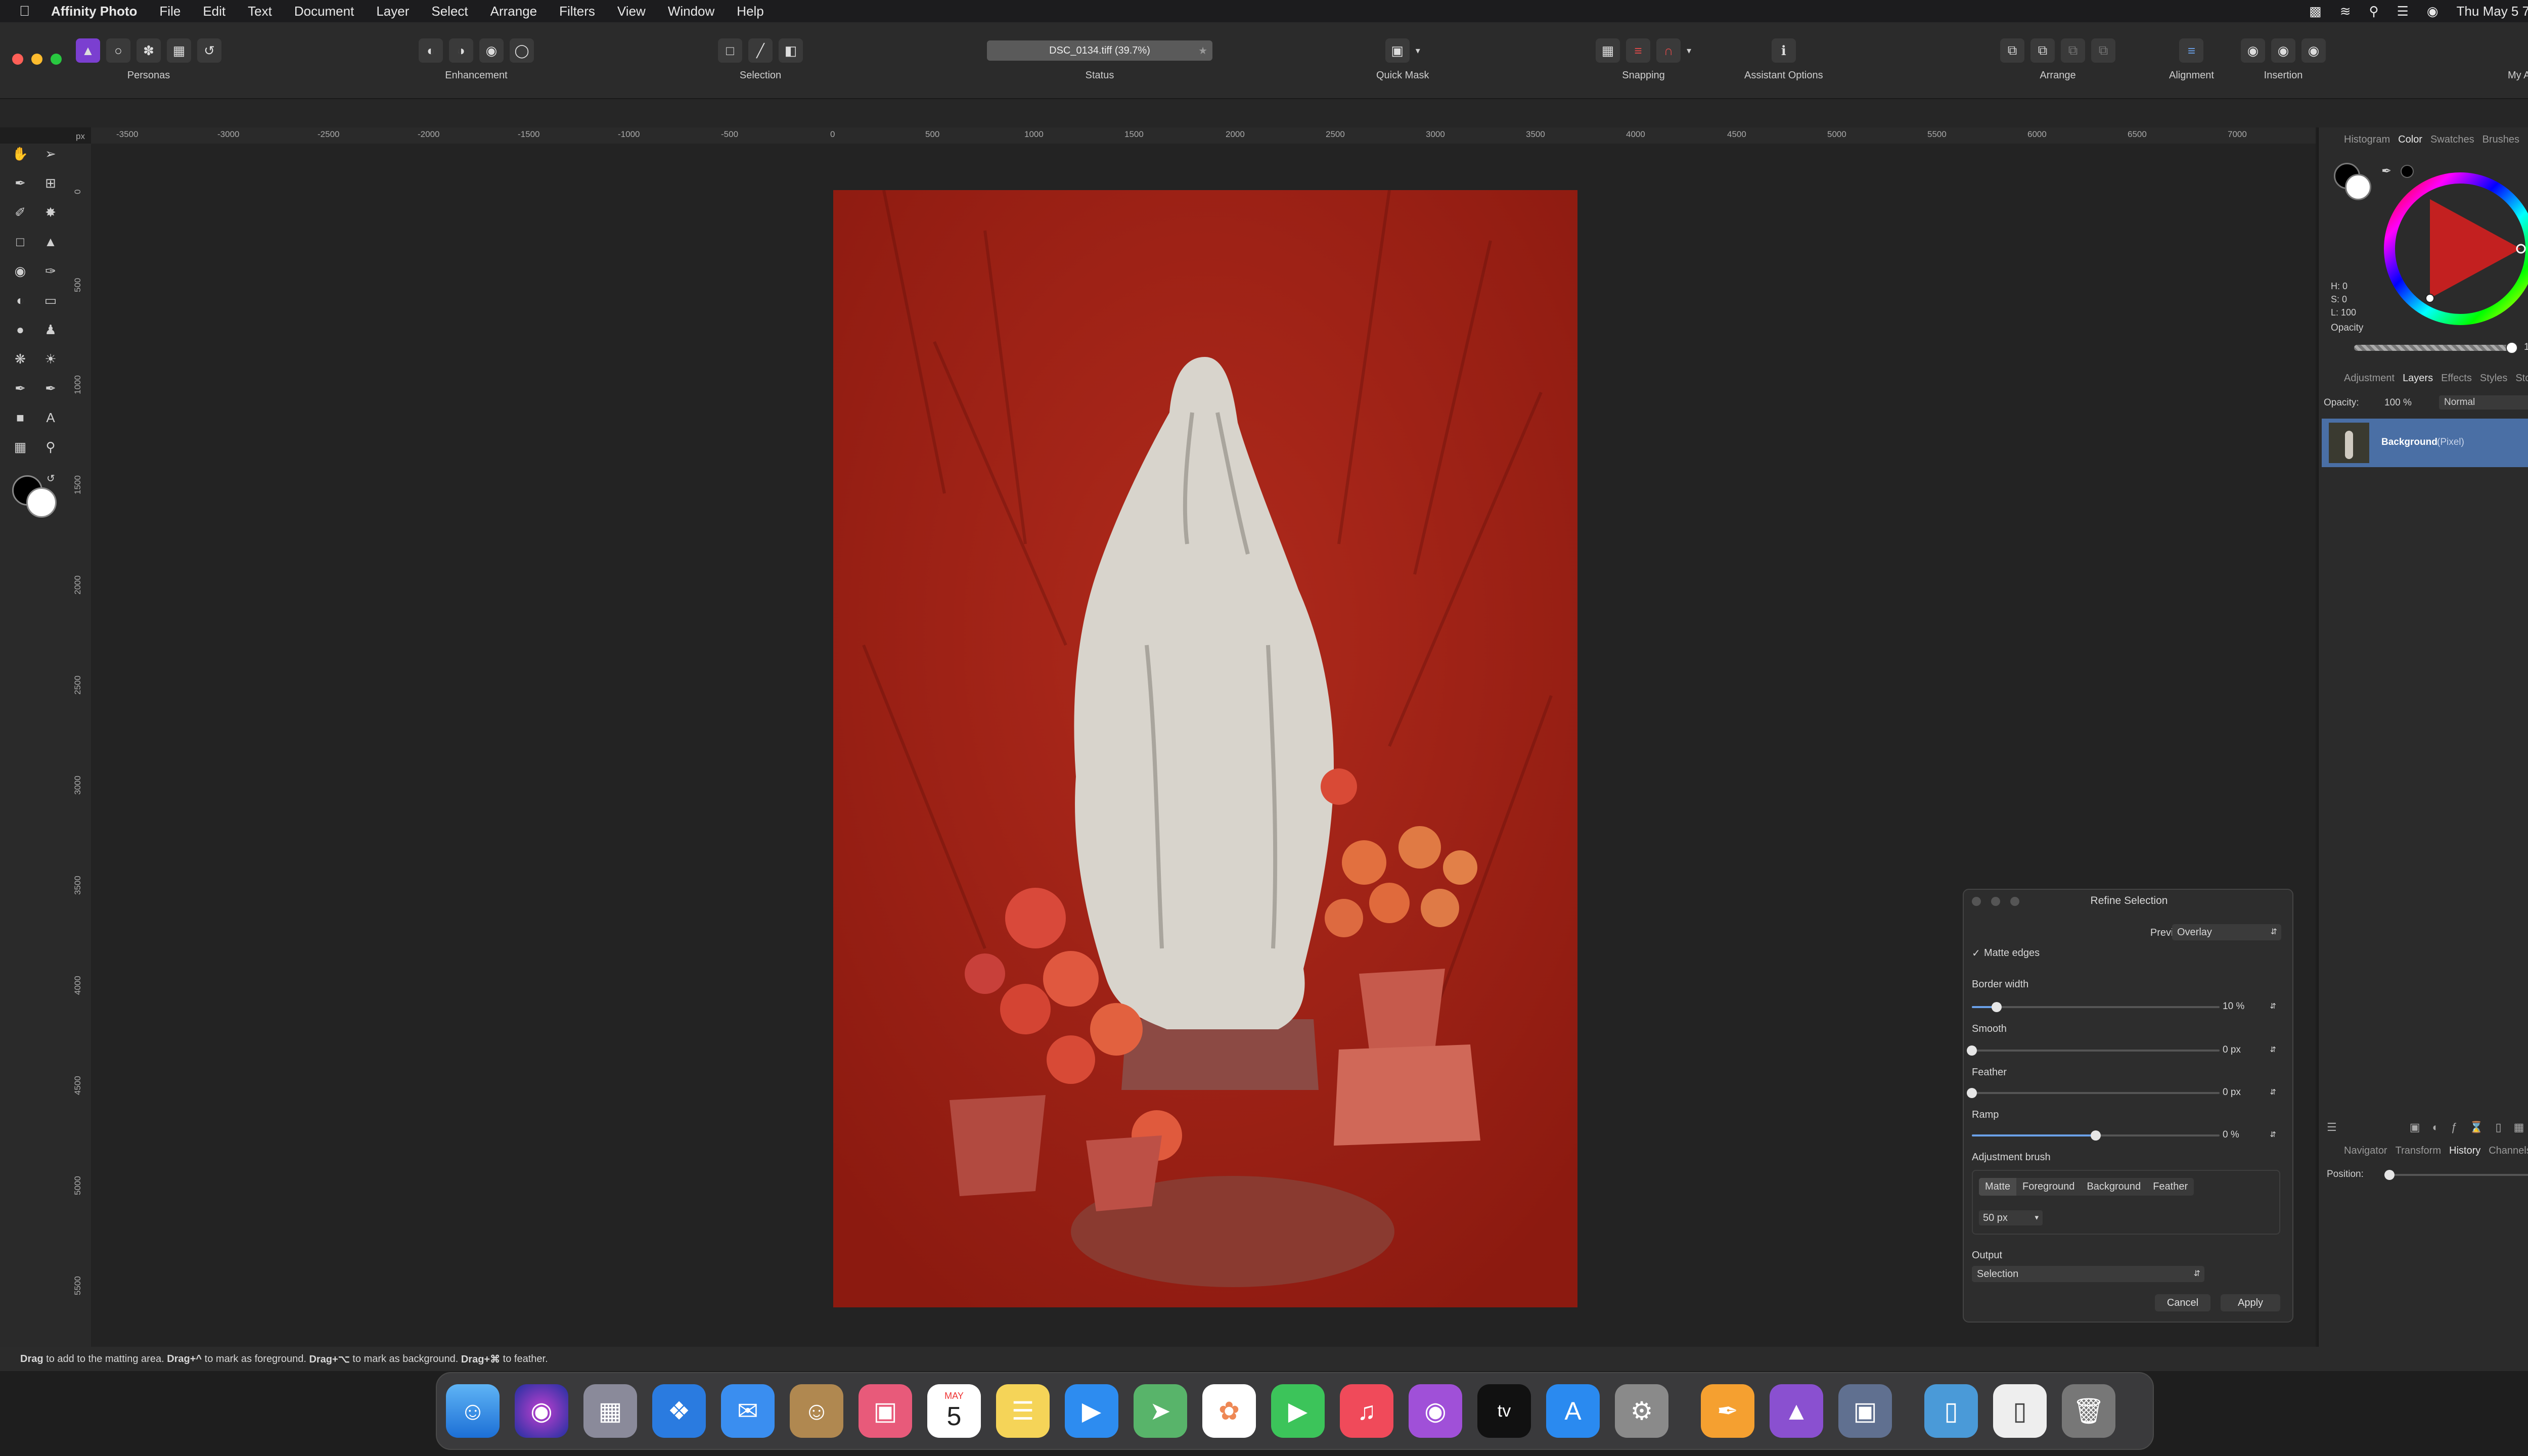  I want to click on opacity-slider, so click(2433, 348).